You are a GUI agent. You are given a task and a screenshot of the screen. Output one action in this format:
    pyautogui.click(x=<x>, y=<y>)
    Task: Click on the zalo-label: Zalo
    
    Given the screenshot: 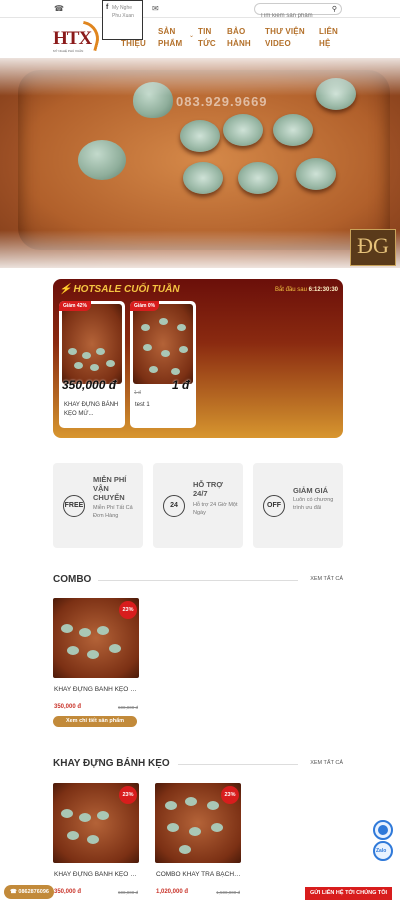 What is the action you would take?
    pyautogui.click(x=381, y=851)
    